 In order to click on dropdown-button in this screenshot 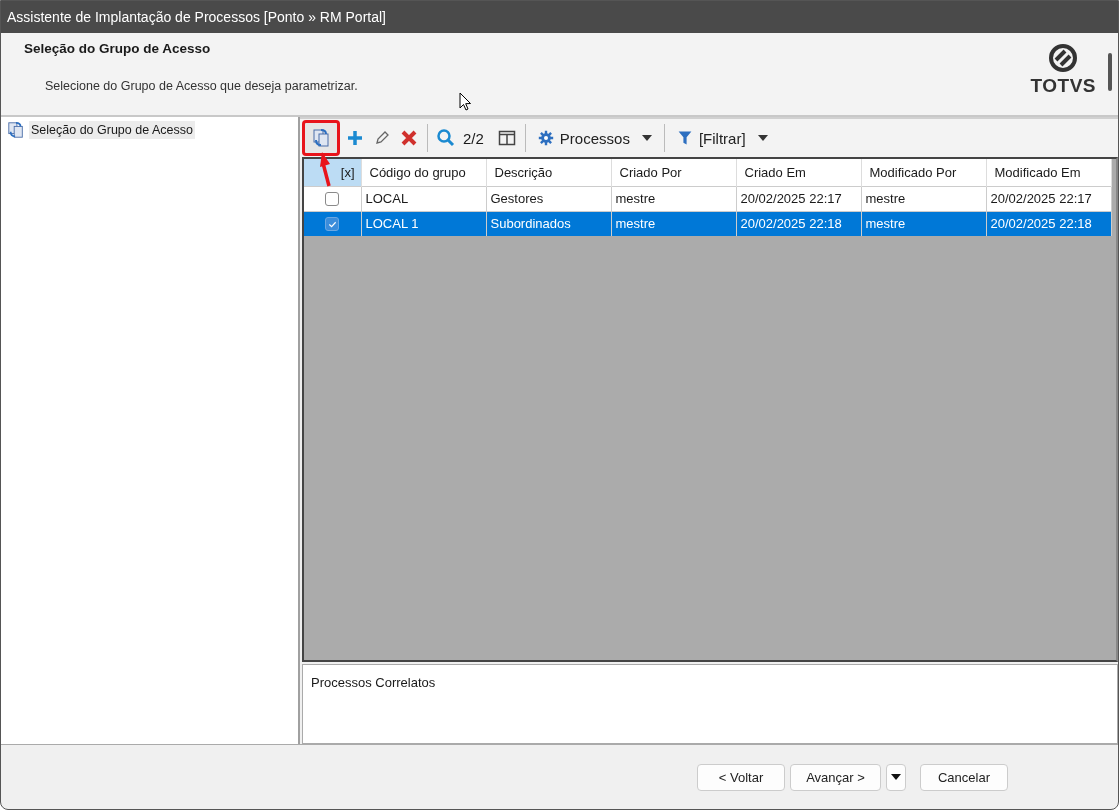, I will do `click(896, 777)`.